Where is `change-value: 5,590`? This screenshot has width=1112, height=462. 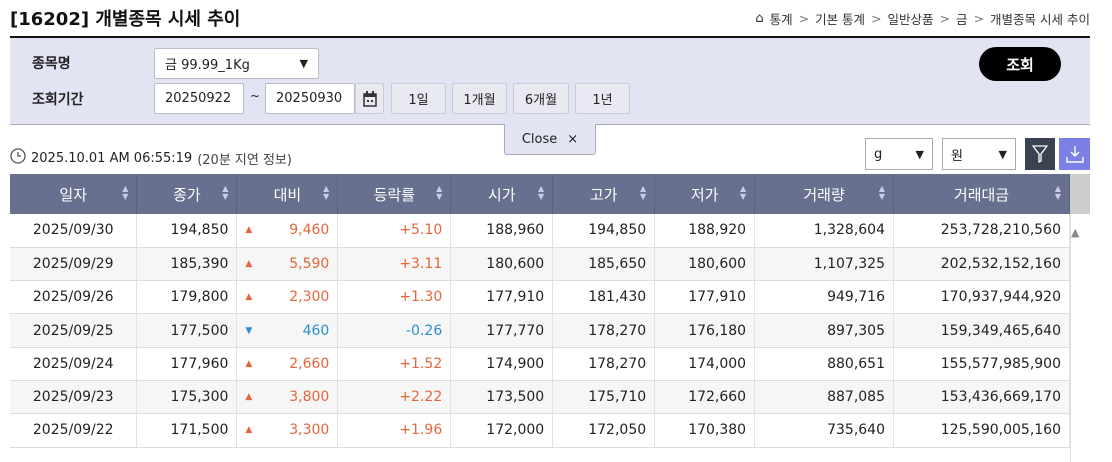 change-value: 5,590 is located at coordinates (309, 263).